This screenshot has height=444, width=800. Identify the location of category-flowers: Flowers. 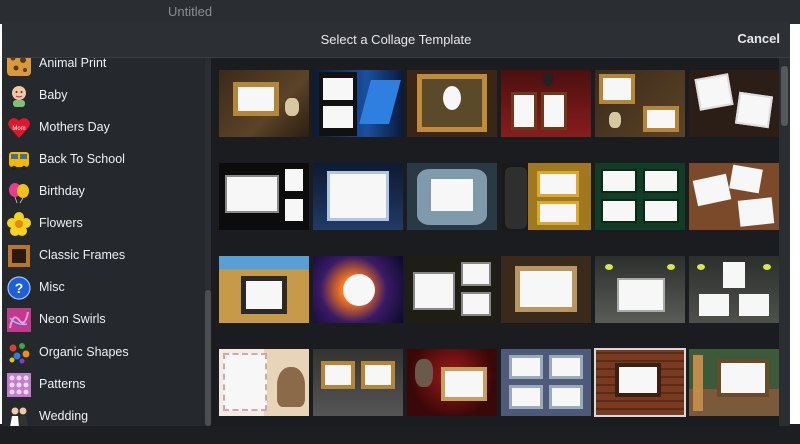
(103, 224).